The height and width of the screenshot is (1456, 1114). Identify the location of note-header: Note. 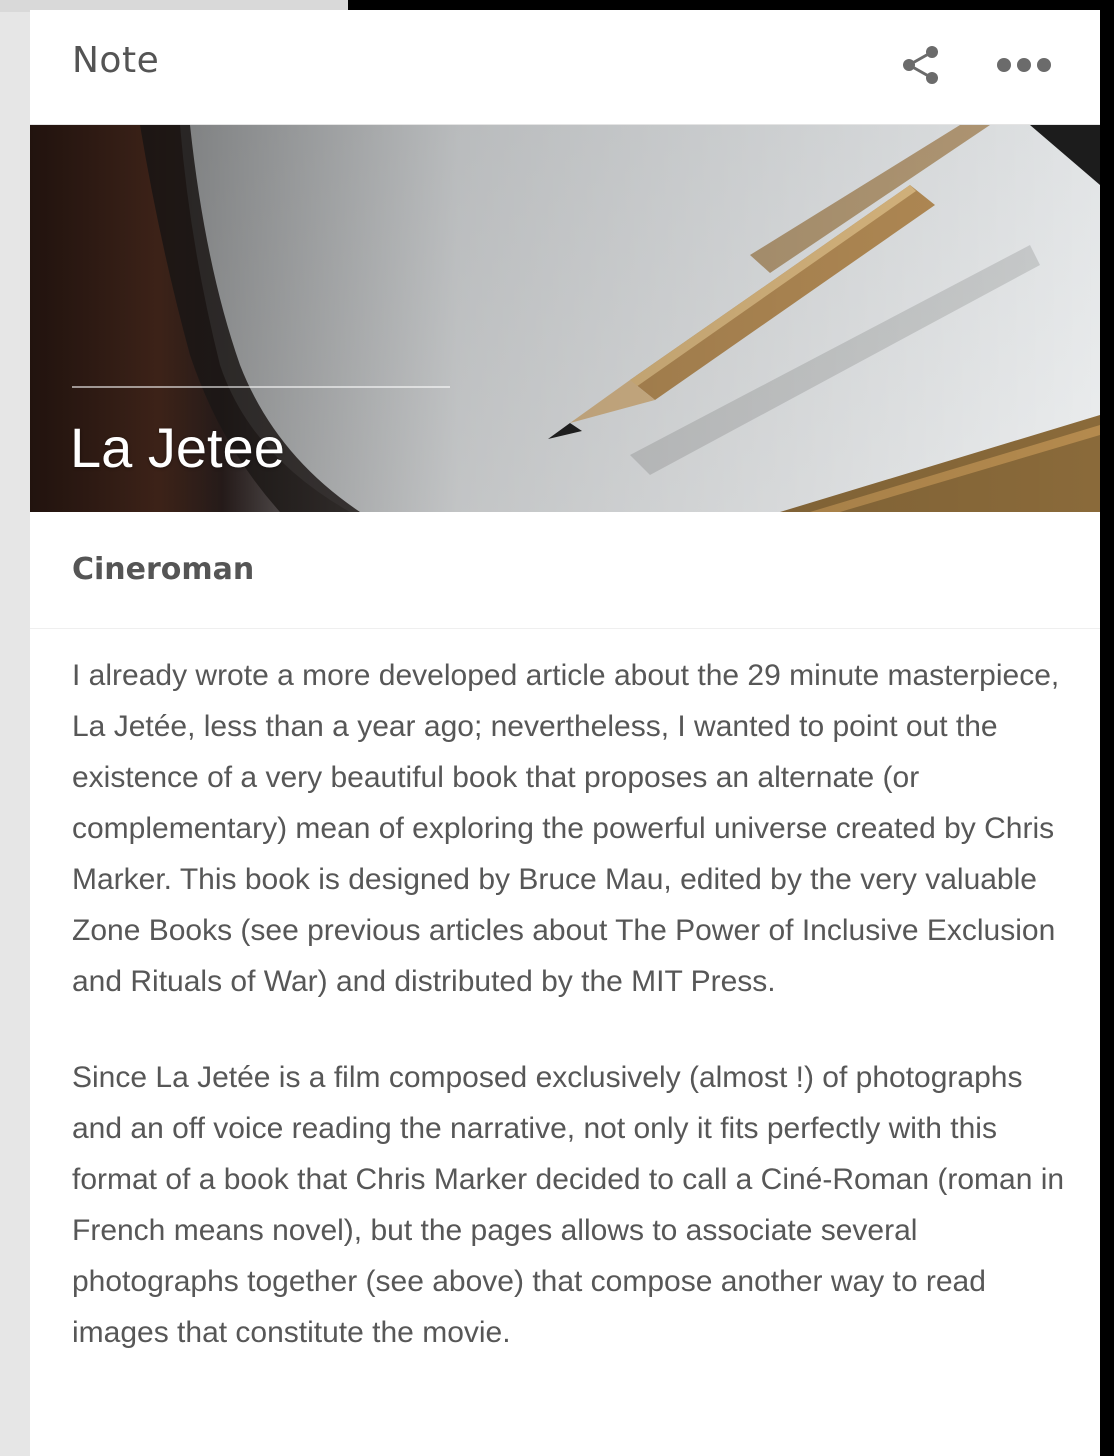
(565, 67).